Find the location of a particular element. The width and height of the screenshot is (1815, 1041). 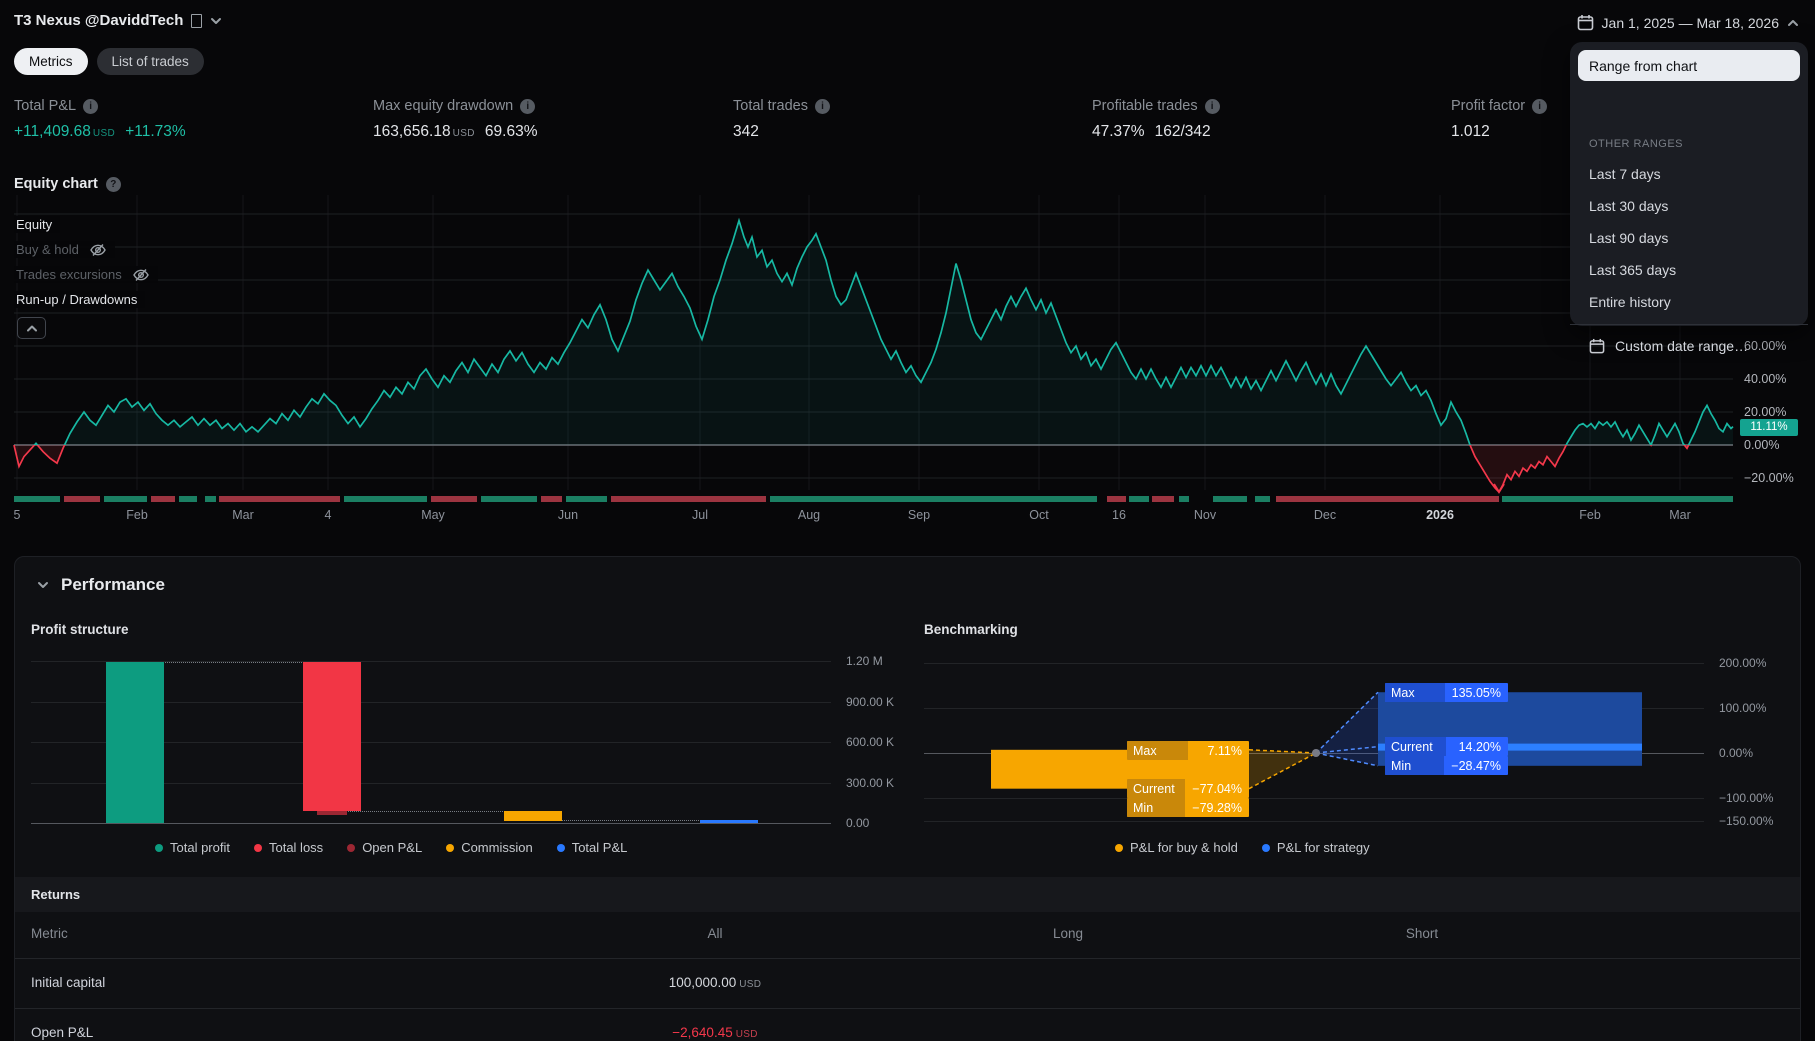

menu-item-last-90-days: Last 90 days is located at coordinates (1689, 238).